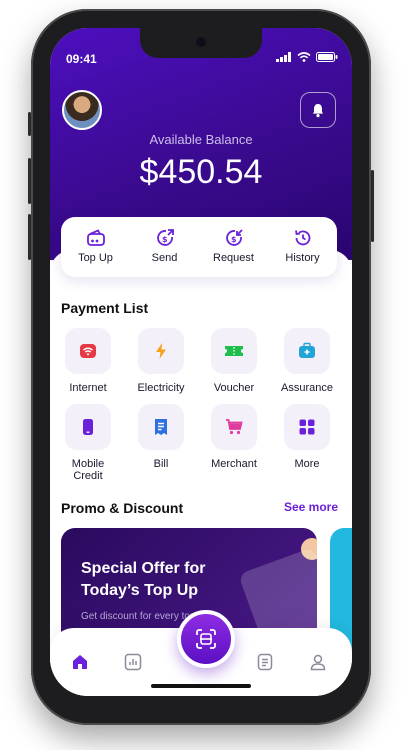 The width and height of the screenshot is (402, 750). What do you see at coordinates (161, 388) in the screenshot?
I see `electricity-label: Electricity` at bounding box center [161, 388].